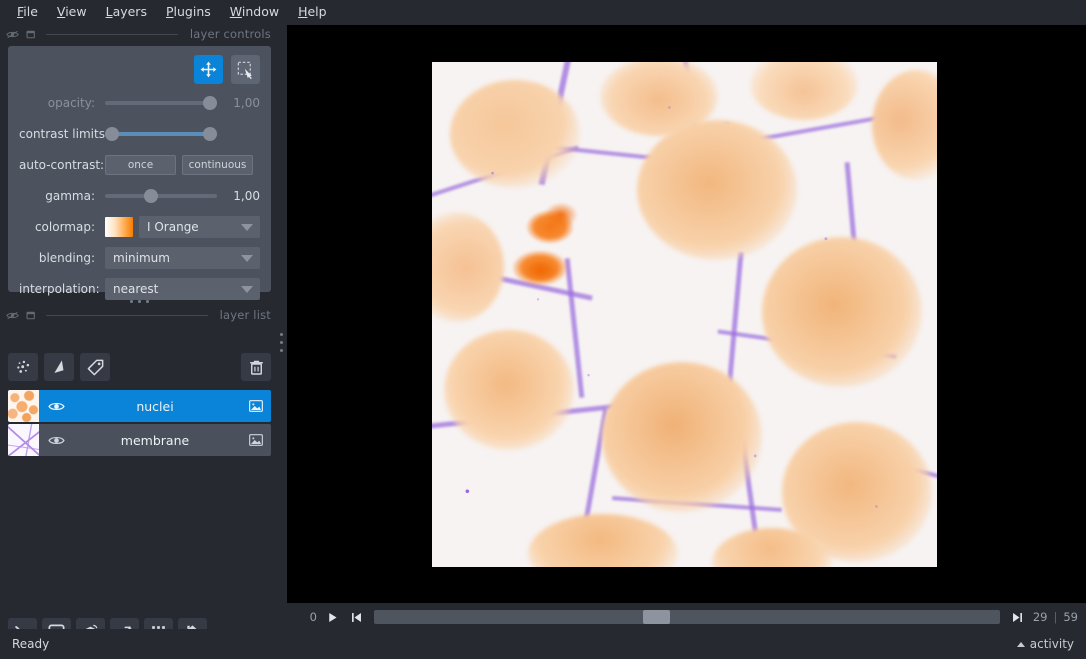 This screenshot has height=659, width=1086. What do you see at coordinates (656, 617) in the screenshot?
I see `dims-slider-handle` at bounding box center [656, 617].